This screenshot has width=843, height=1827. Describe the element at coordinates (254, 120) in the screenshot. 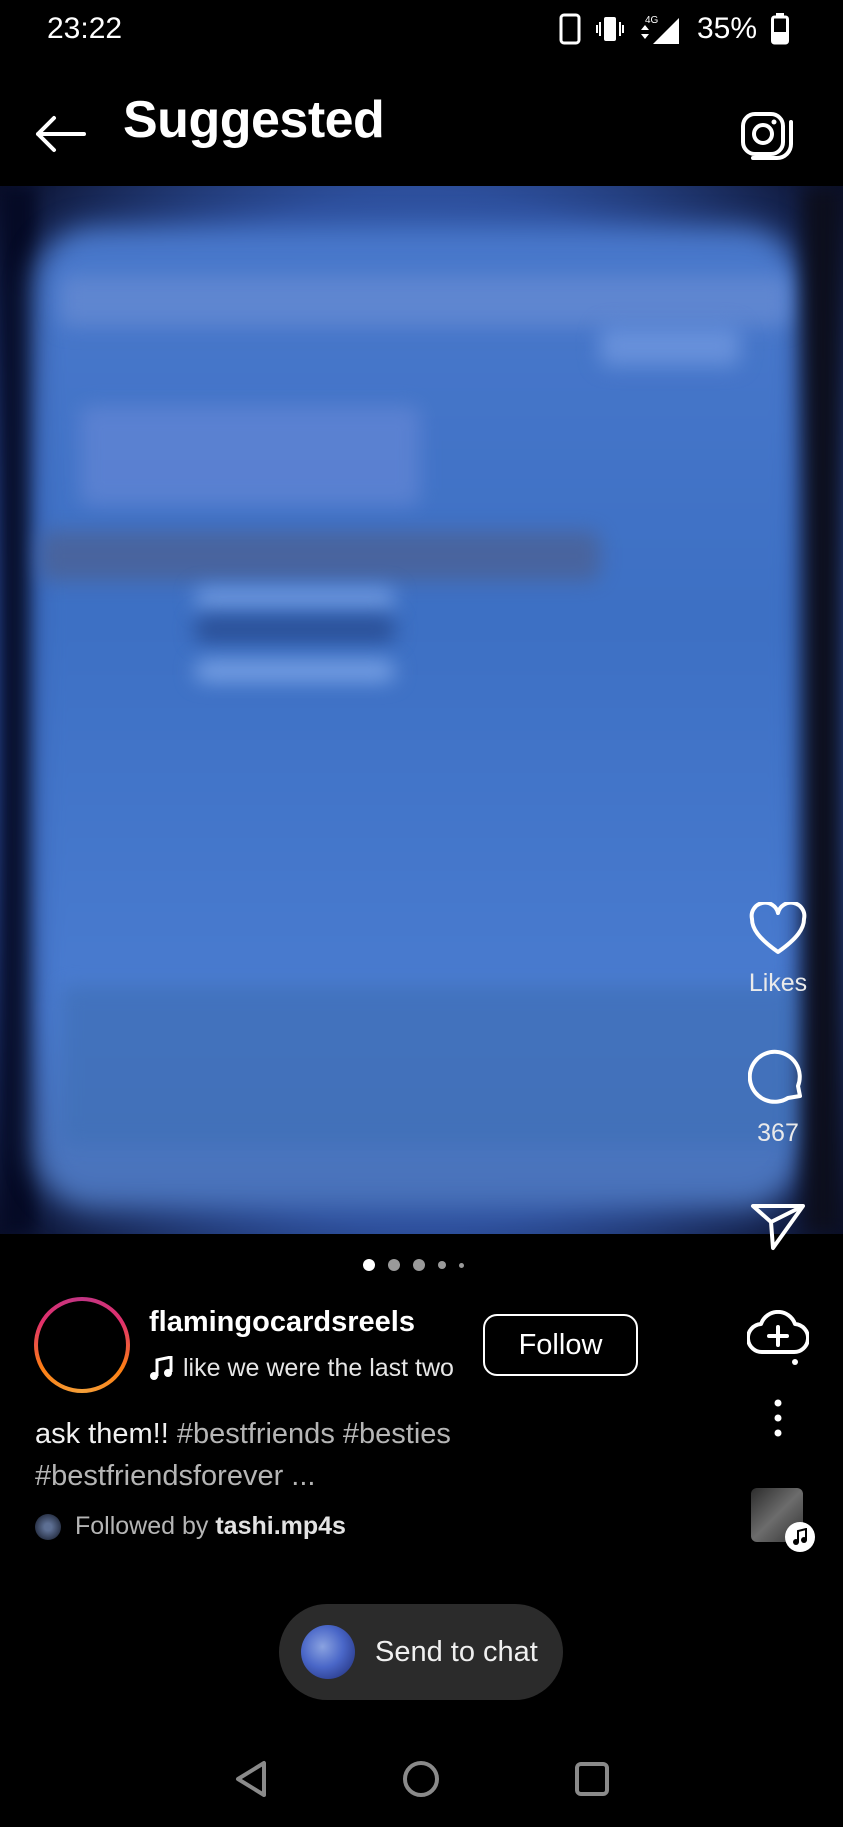

I see `page-title: Suggested` at that location.